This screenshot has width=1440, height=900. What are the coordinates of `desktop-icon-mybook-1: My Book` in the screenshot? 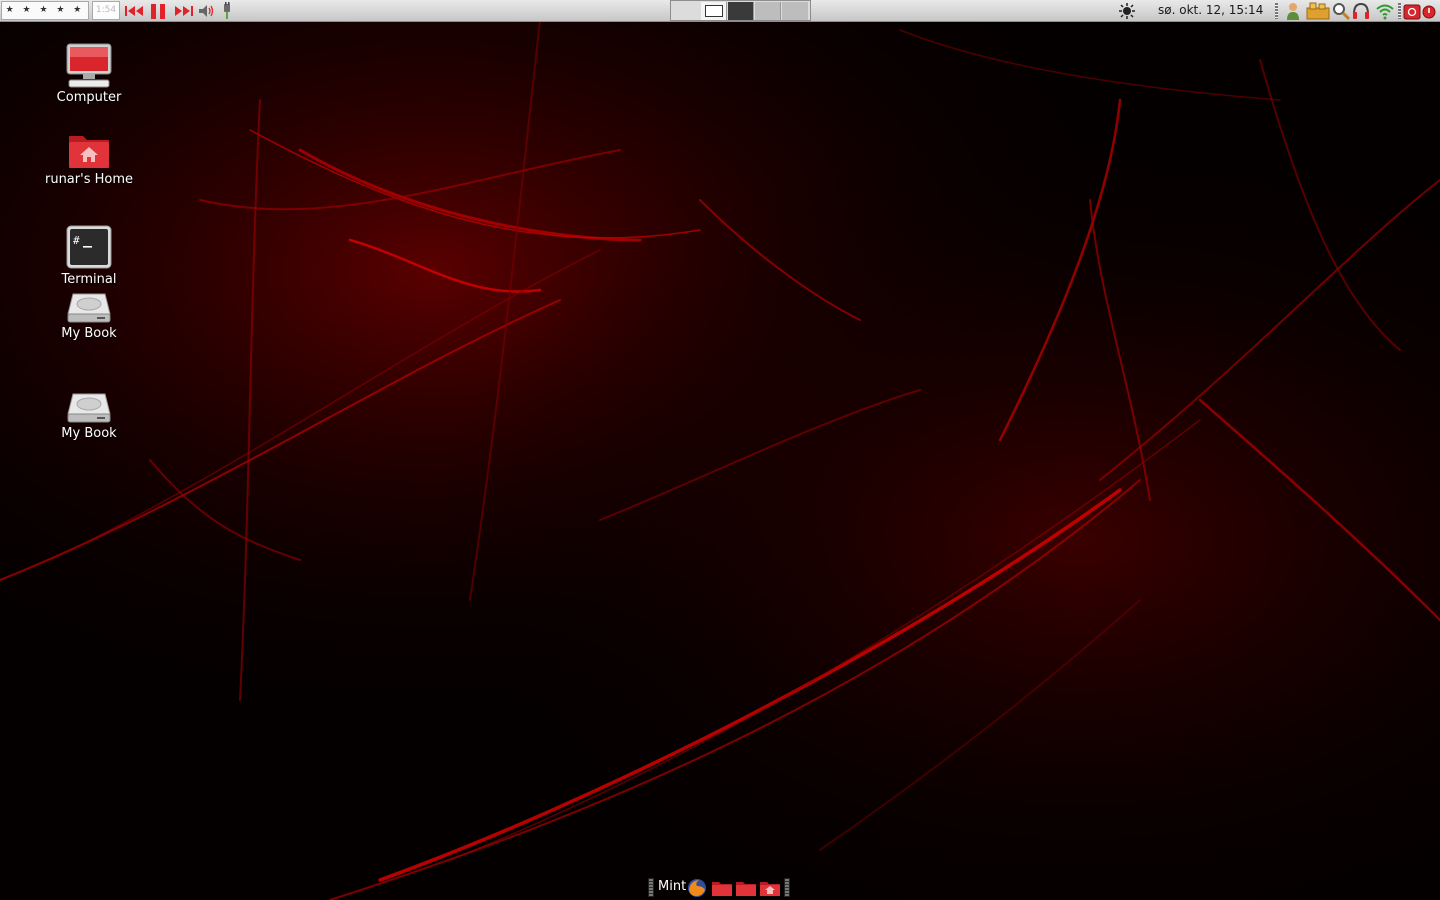 It's located at (89, 316).